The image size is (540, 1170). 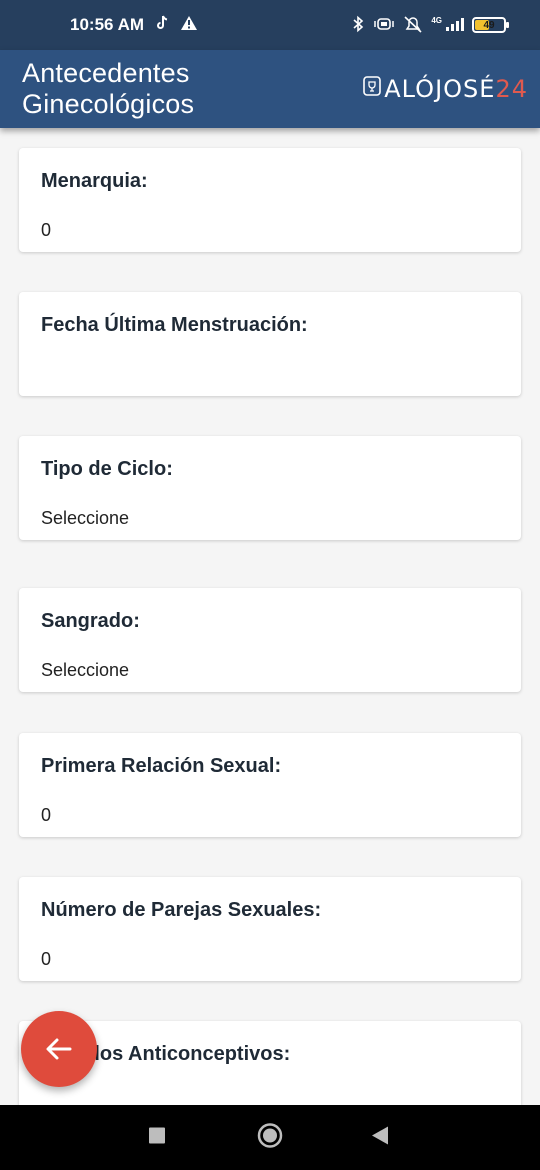 I want to click on recents-icon, so click(x=157, y=1137).